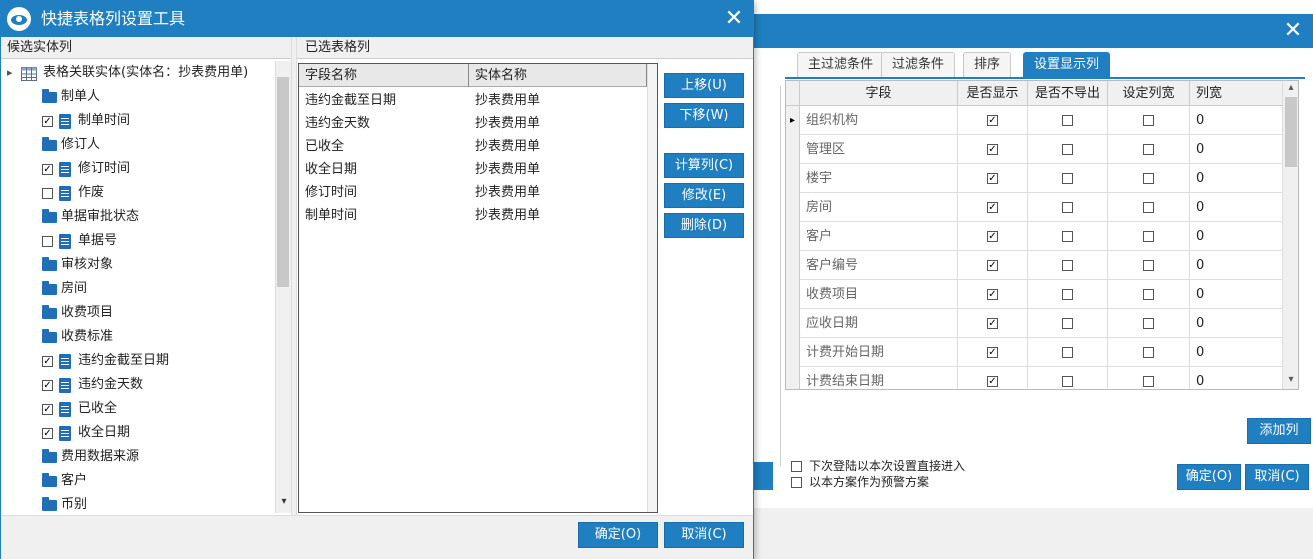  Describe the element at coordinates (138, 145) in the screenshot. I see `tree-item-folder: 修订人` at that location.